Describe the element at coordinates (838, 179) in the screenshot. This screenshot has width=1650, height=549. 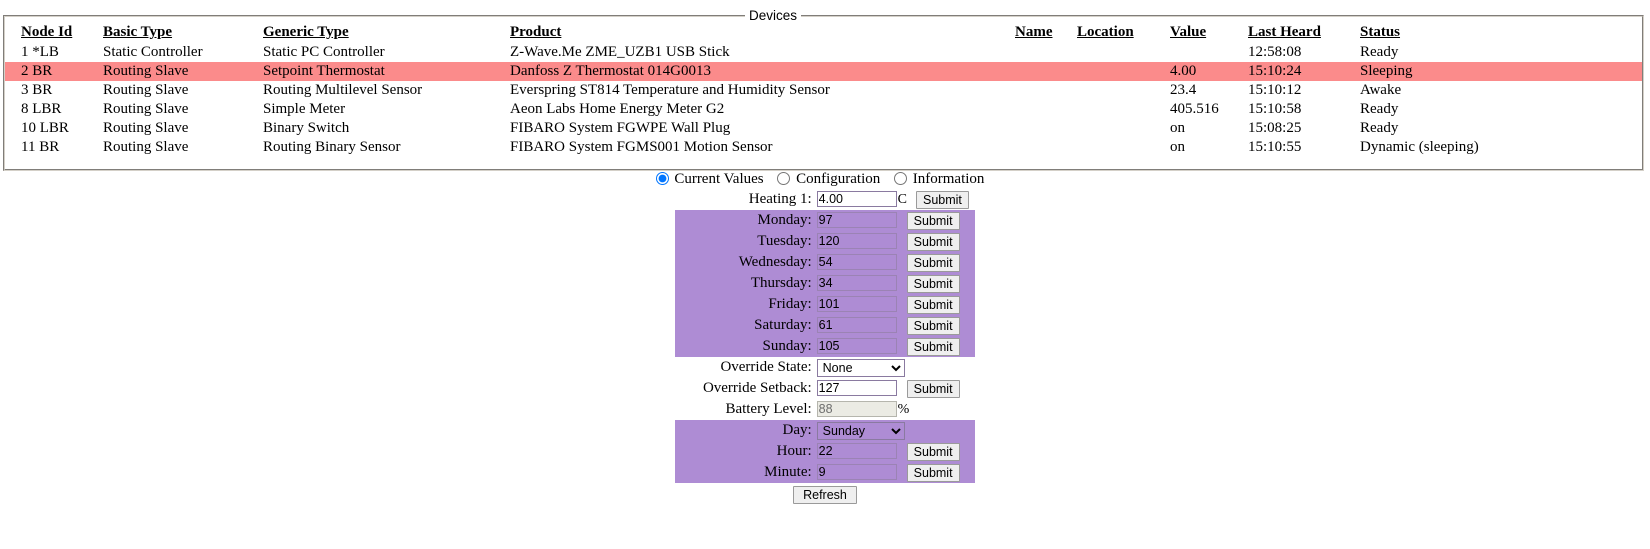
I see `radio-label-configuration: Configuration` at that location.